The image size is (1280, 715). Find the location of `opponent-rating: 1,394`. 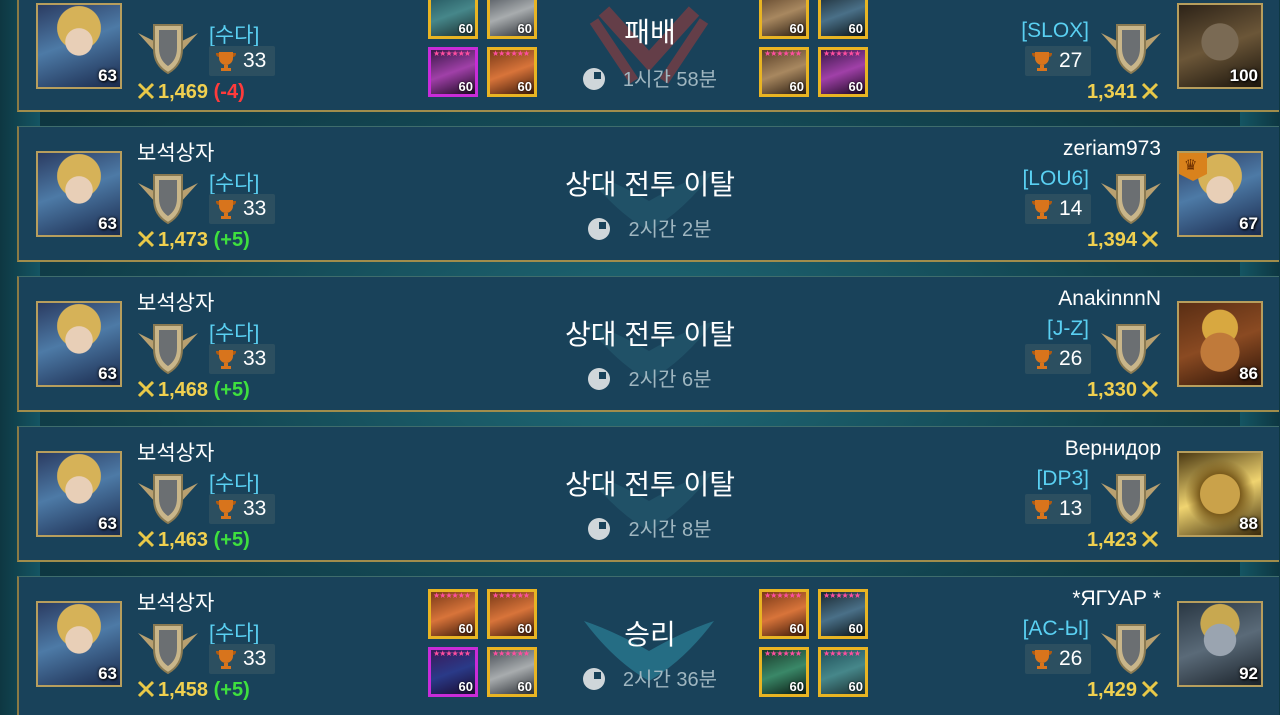

opponent-rating: 1,394 is located at coordinates (1123, 240).